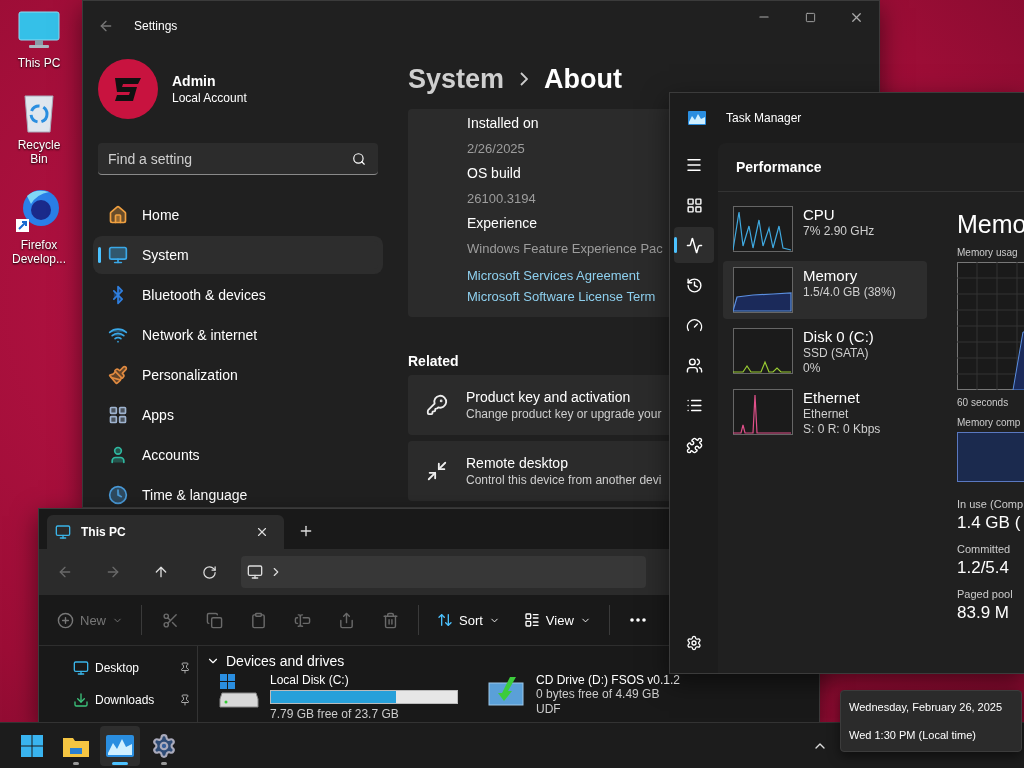 The height and width of the screenshot is (768, 1024). I want to click on history-icon, so click(694, 285).